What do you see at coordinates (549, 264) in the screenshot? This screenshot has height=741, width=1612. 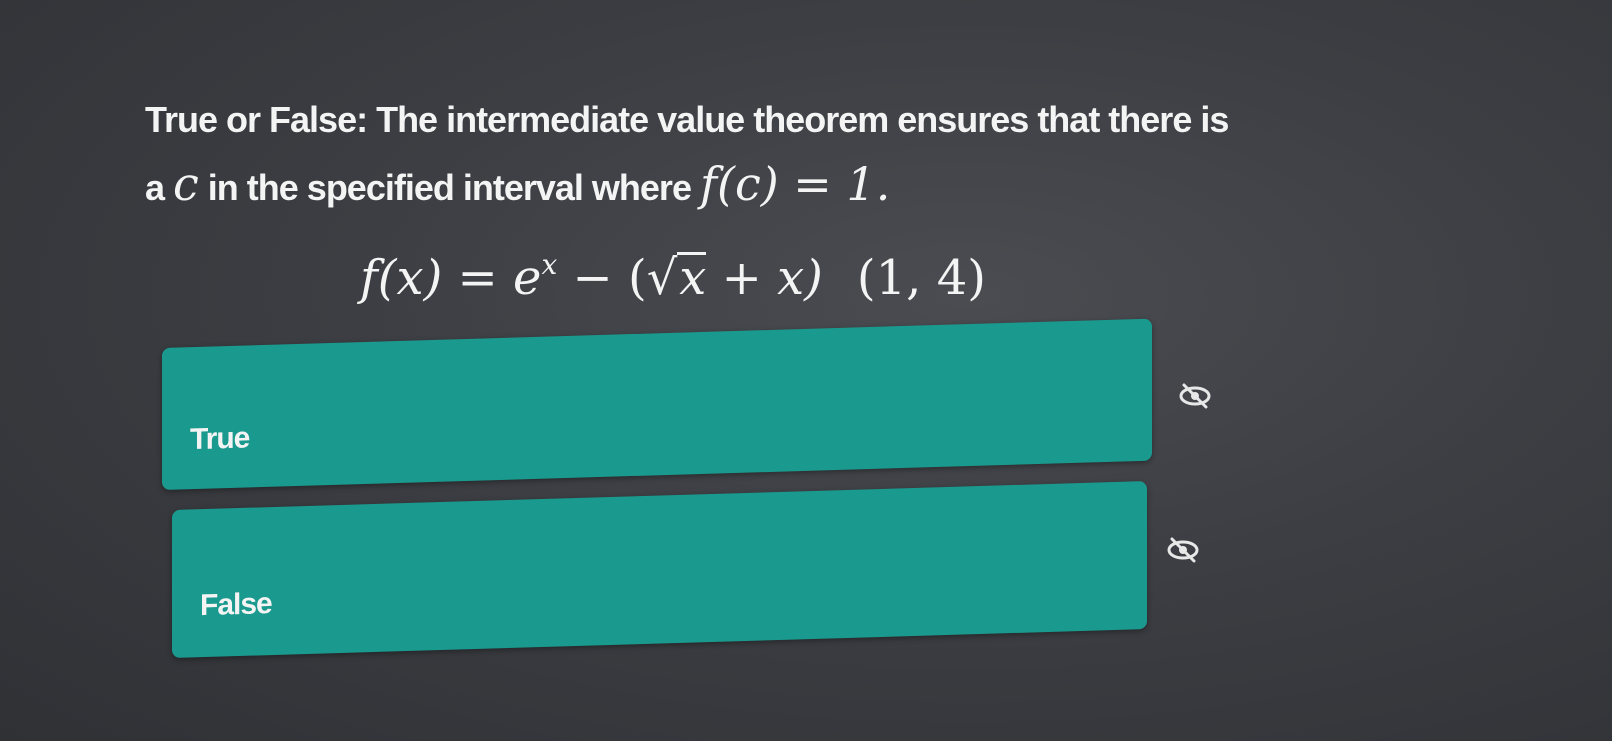 I see `formula-exponent: x` at bounding box center [549, 264].